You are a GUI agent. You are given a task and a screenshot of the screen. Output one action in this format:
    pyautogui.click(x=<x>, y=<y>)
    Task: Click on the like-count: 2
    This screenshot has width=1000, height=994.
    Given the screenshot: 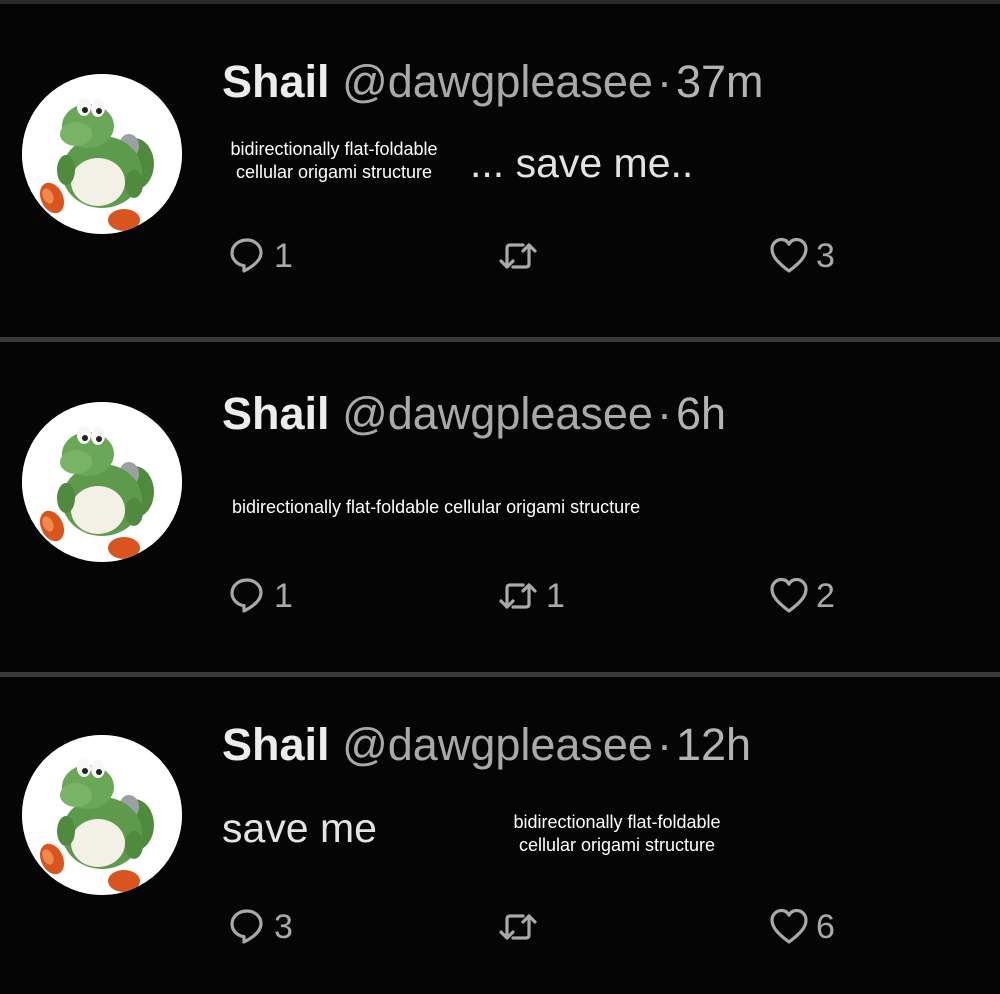 What is the action you would take?
    pyautogui.click(x=825, y=596)
    